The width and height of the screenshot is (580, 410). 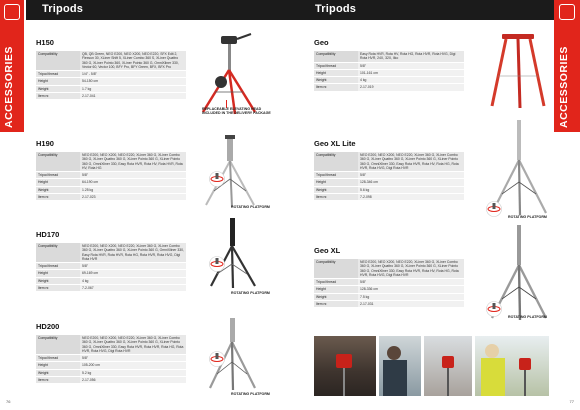 What do you see at coordinates (133, 96) in the screenshot?
I see `spec-value: 2-17-041` at bounding box center [133, 96].